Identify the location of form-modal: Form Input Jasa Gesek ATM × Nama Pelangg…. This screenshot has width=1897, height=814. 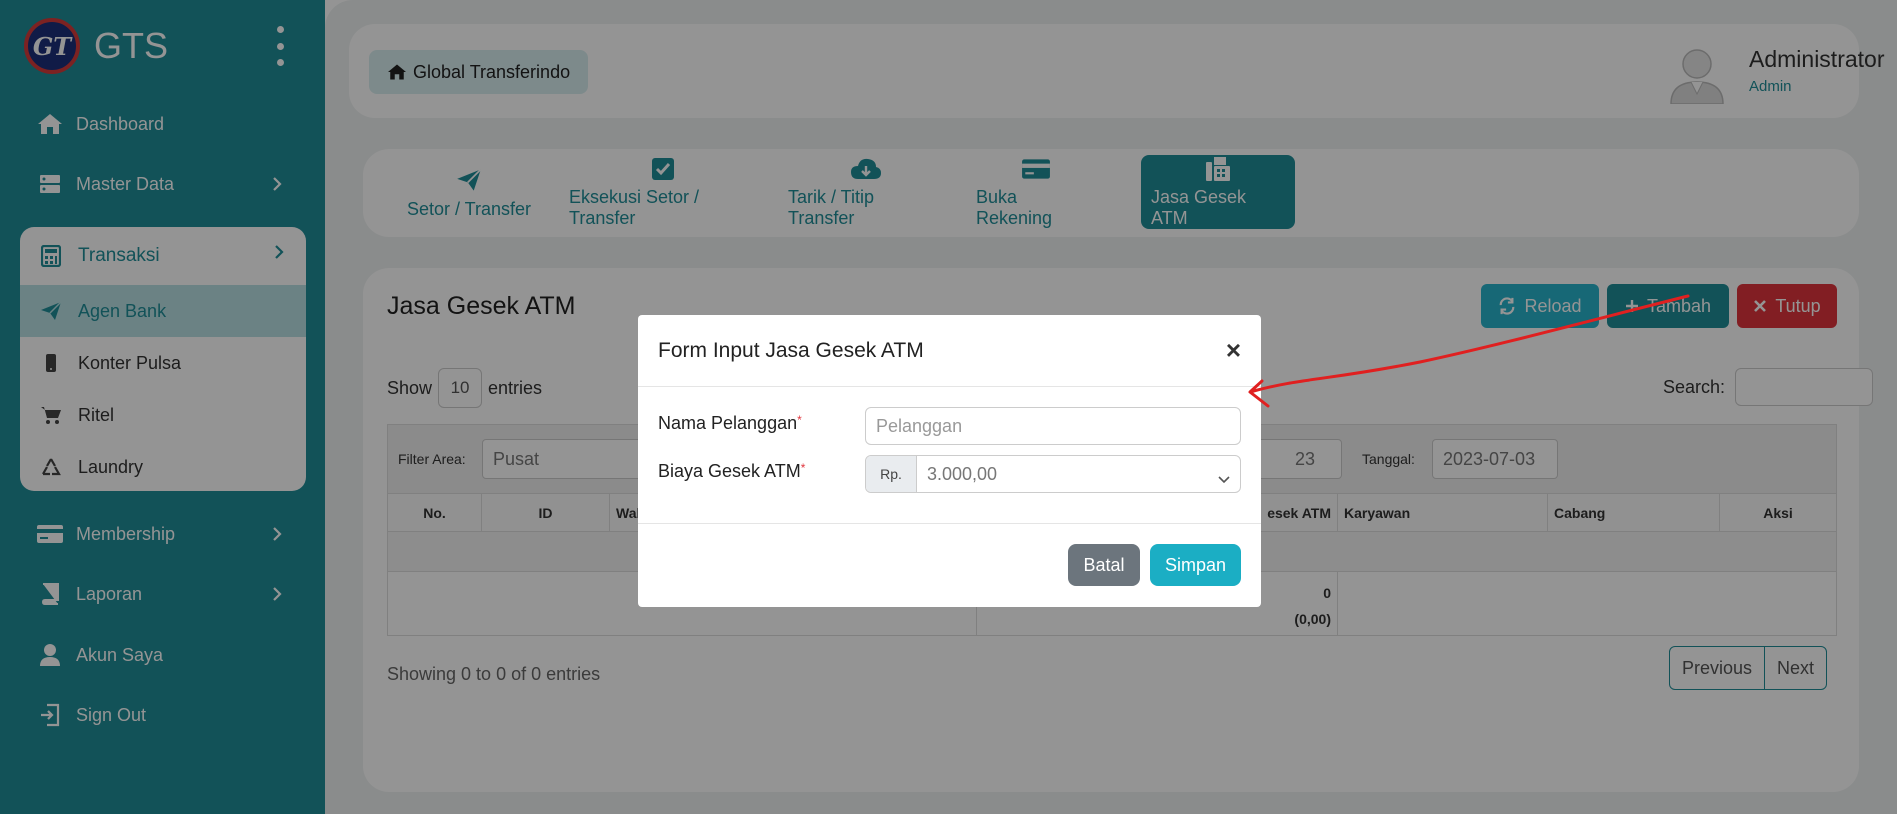
(949, 461).